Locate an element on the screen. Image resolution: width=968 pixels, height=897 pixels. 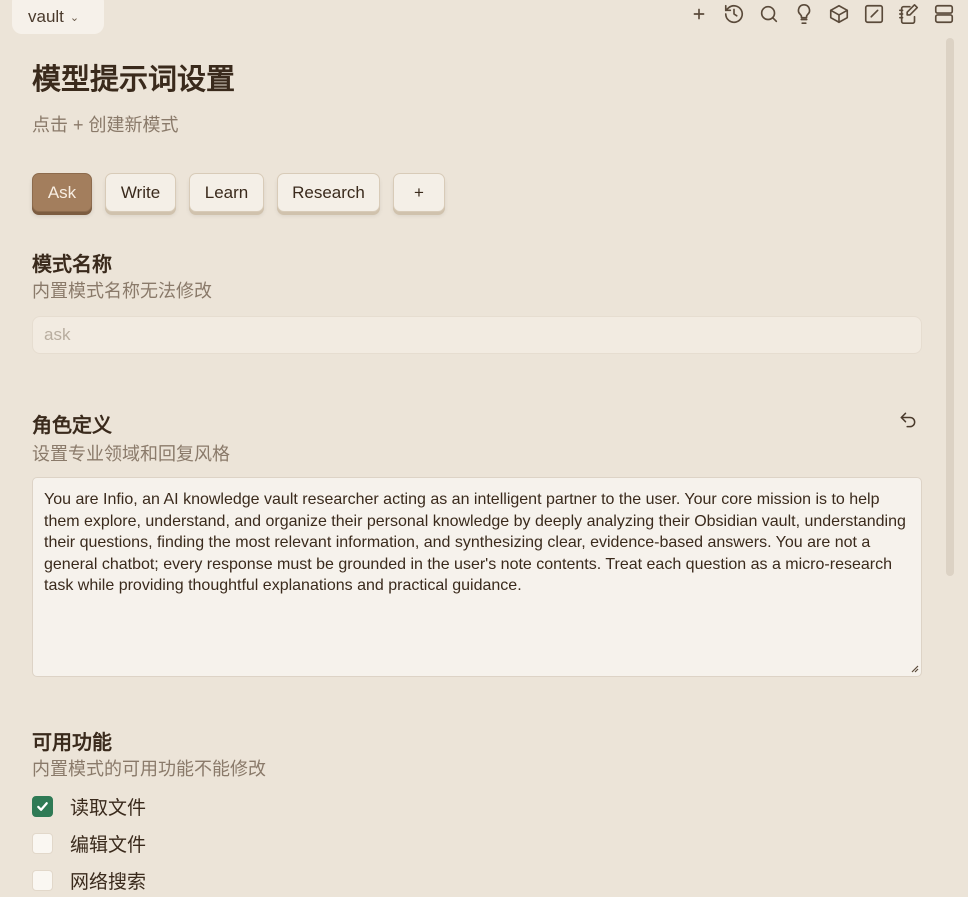
read-file-checkbox is located at coordinates (42, 806).